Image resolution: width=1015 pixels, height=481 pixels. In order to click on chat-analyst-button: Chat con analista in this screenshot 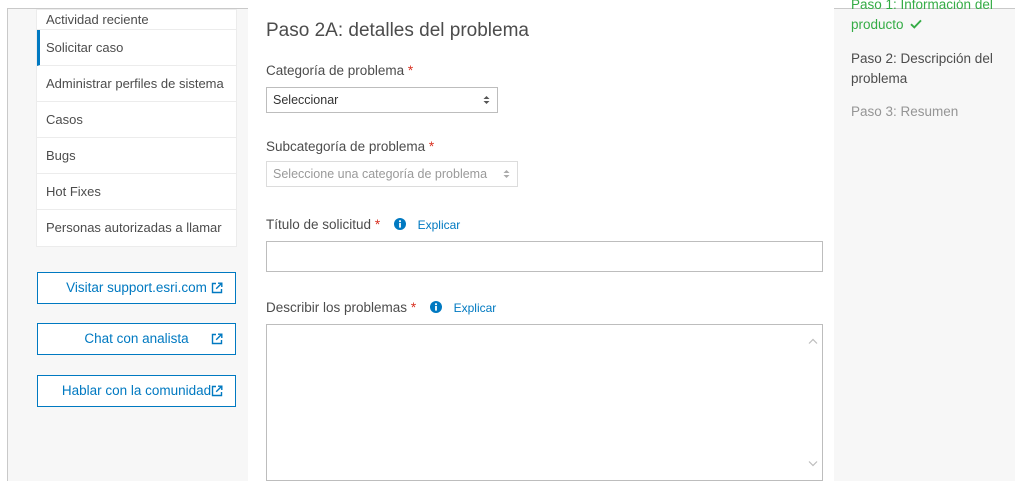, I will do `click(136, 339)`.